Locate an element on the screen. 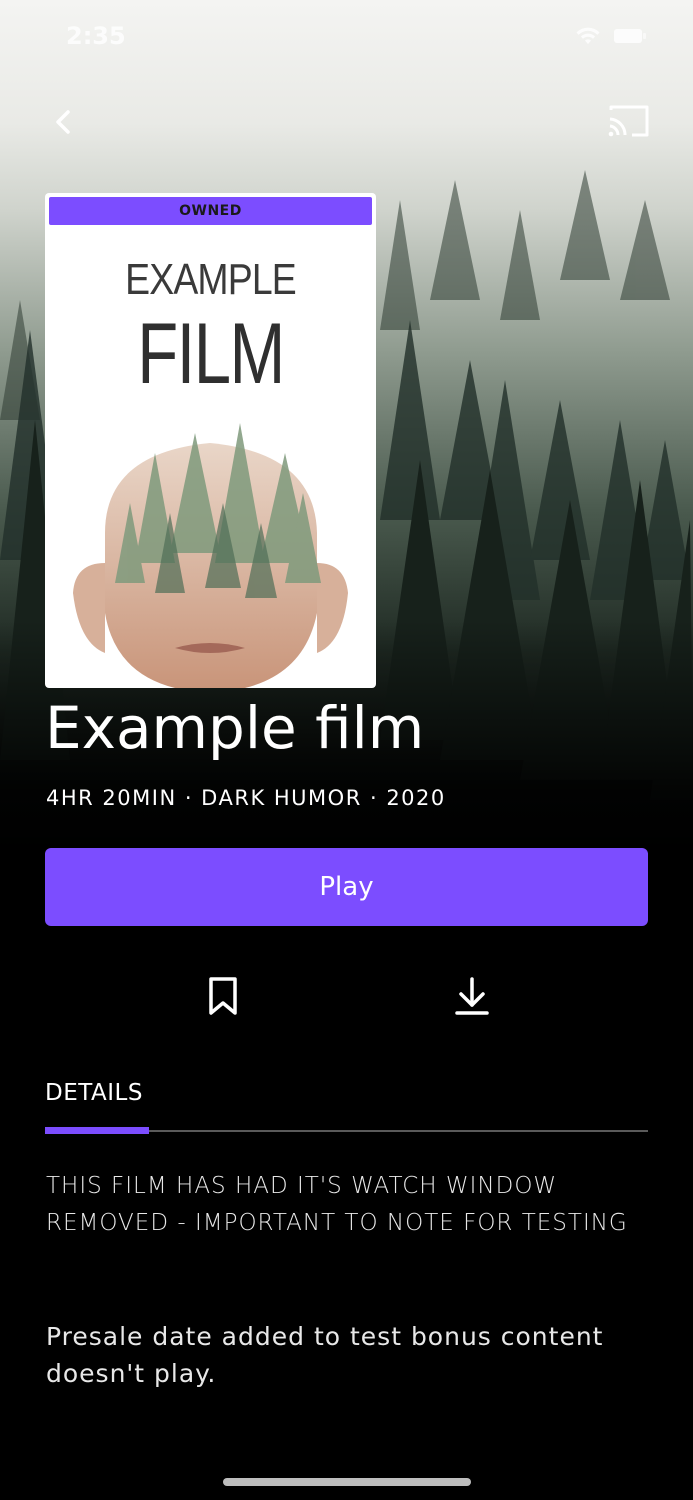 This screenshot has width=693, height=1500. status-icons is located at coordinates (611, 36).